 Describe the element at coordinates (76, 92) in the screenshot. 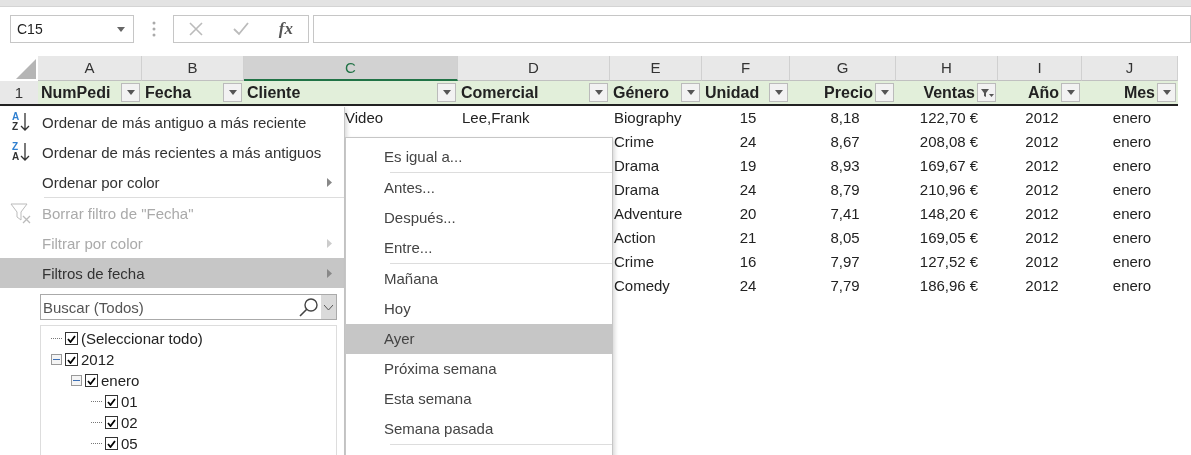

I see `header-text: NumPedi` at that location.